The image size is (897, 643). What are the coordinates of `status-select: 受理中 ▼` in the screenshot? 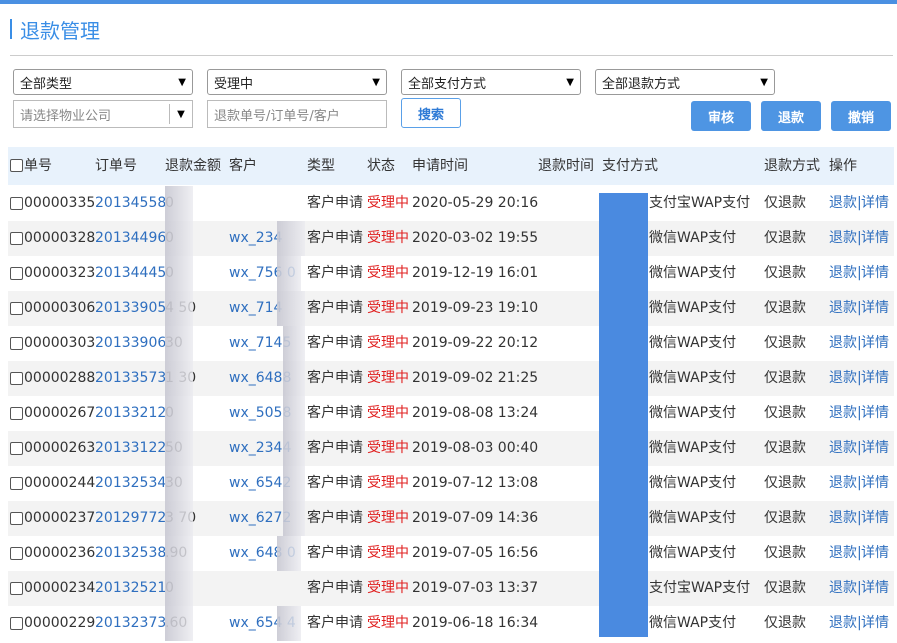 It's located at (297, 82).